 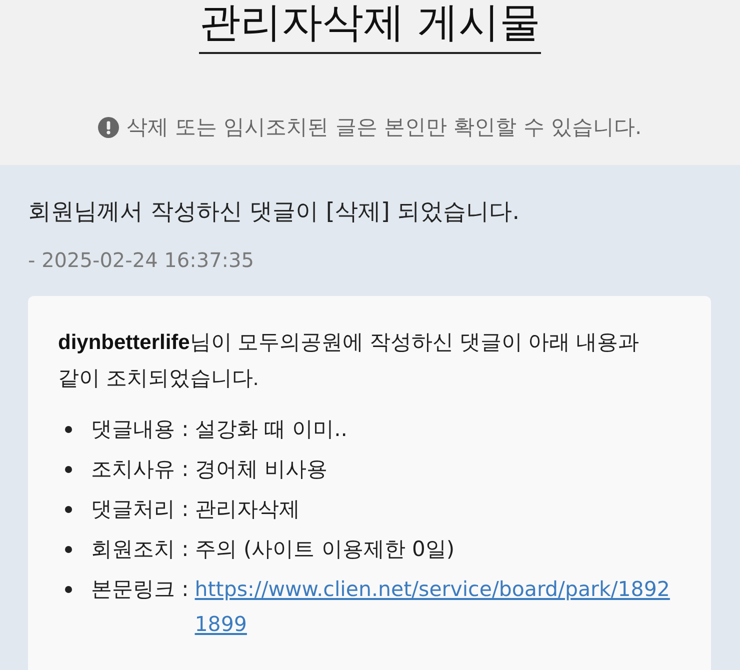 I want to click on item-label: 본문링크 :, so click(x=140, y=589).